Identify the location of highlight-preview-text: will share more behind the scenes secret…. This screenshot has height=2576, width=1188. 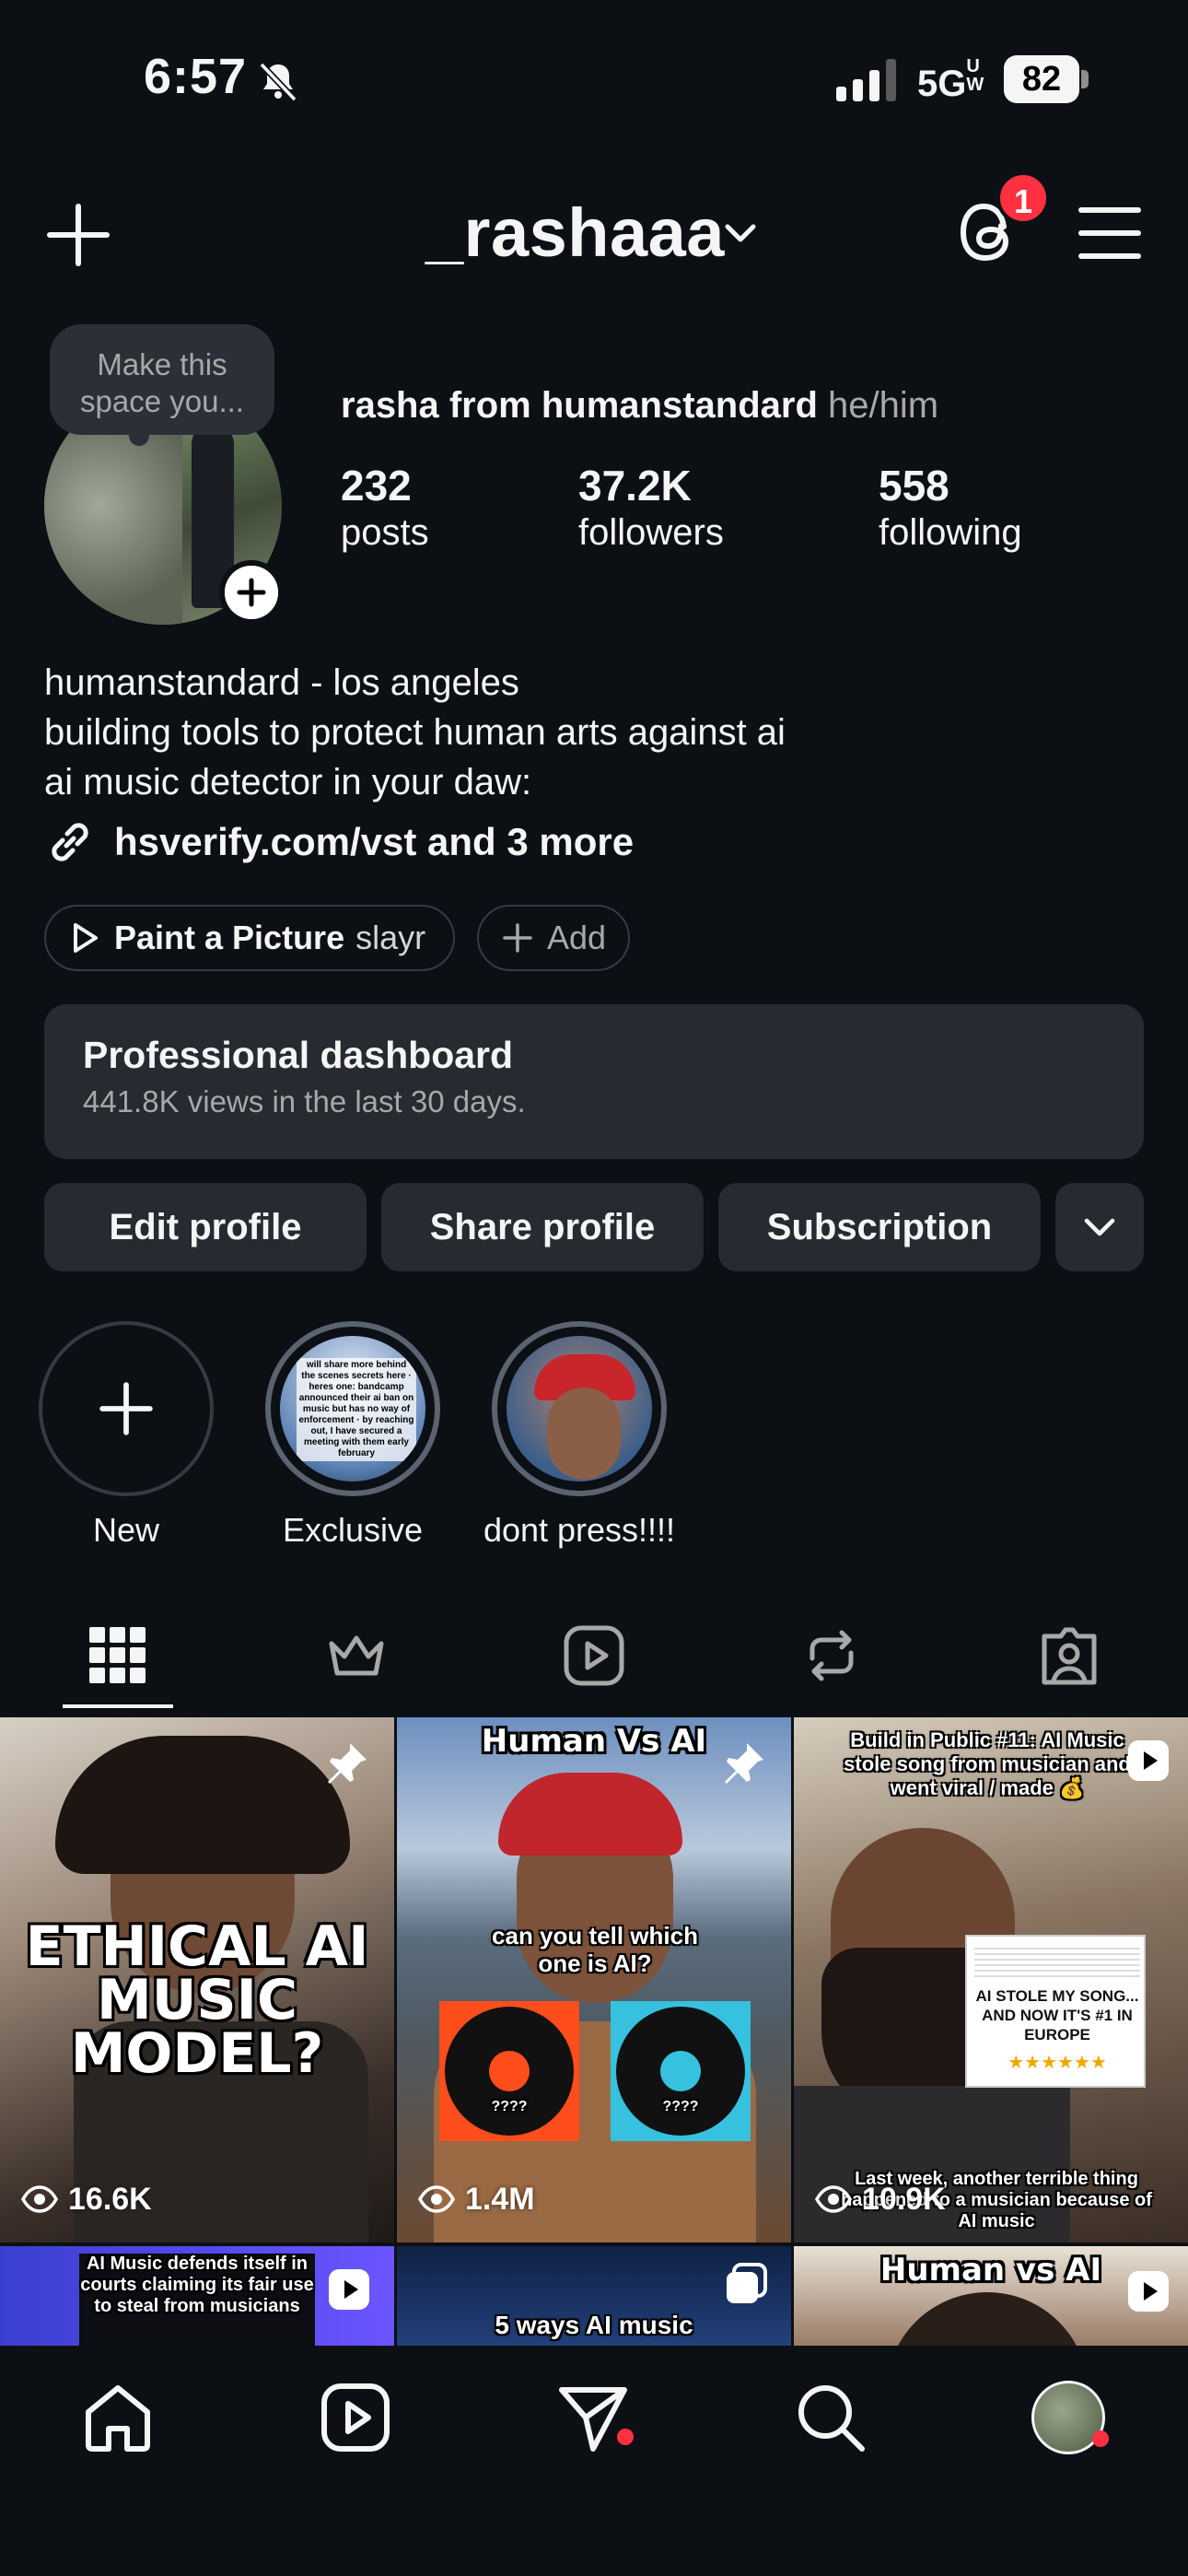
(356, 1409).